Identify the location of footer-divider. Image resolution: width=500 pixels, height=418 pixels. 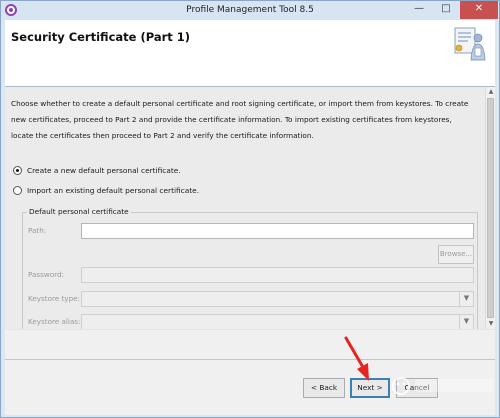
(250, 359).